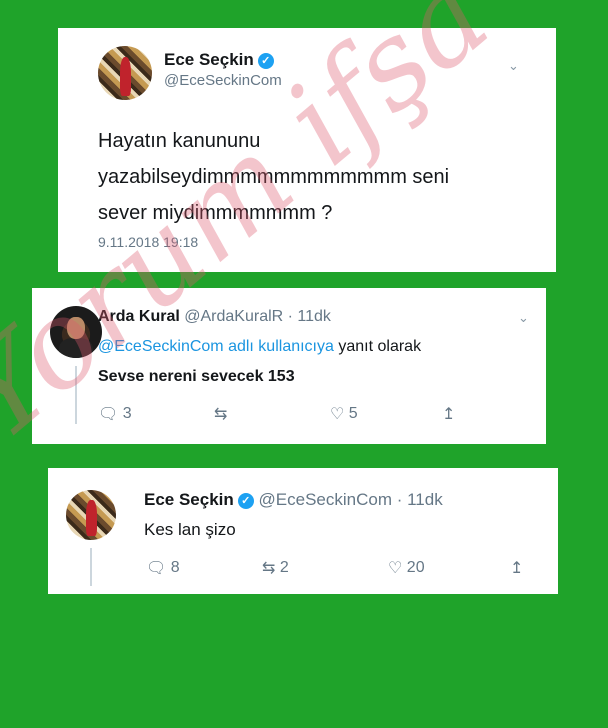 The image size is (608, 728). What do you see at coordinates (216, 346) in the screenshot?
I see `reply-mention-link: @EceSeckinCom adlı kullanıcıya` at bounding box center [216, 346].